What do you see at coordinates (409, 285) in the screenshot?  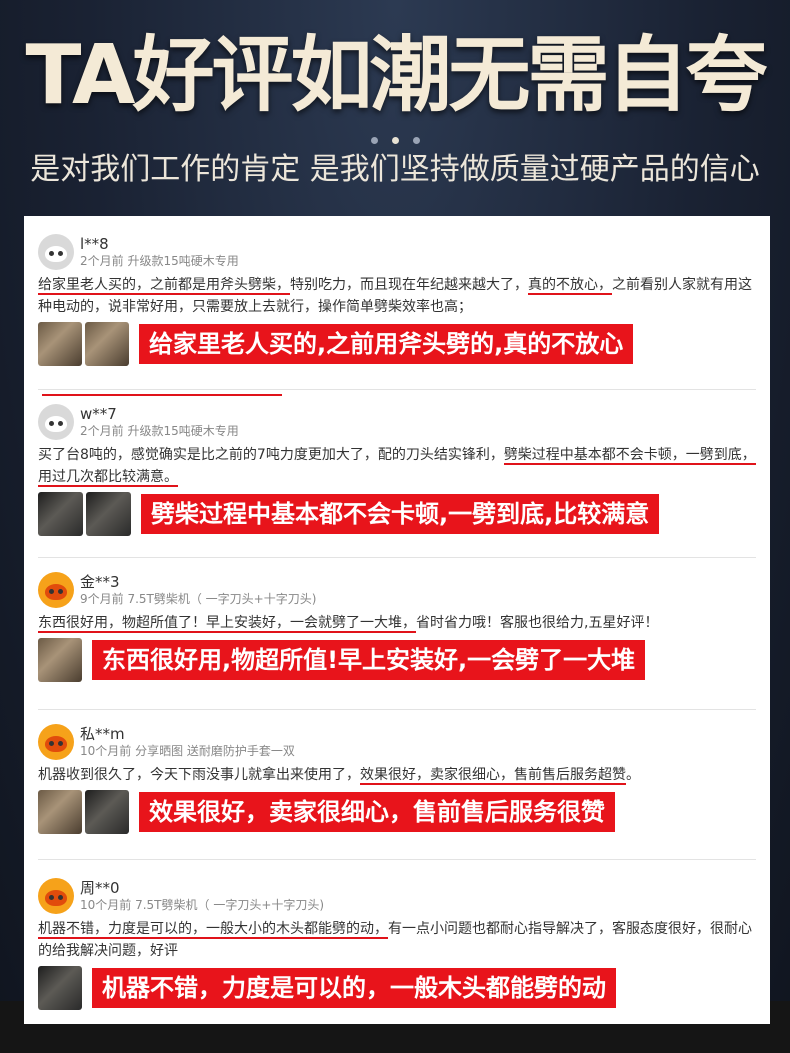 I see `review-text-part: 特别吃力，而且现在年纪越来越大了，` at bounding box center [409, 285].